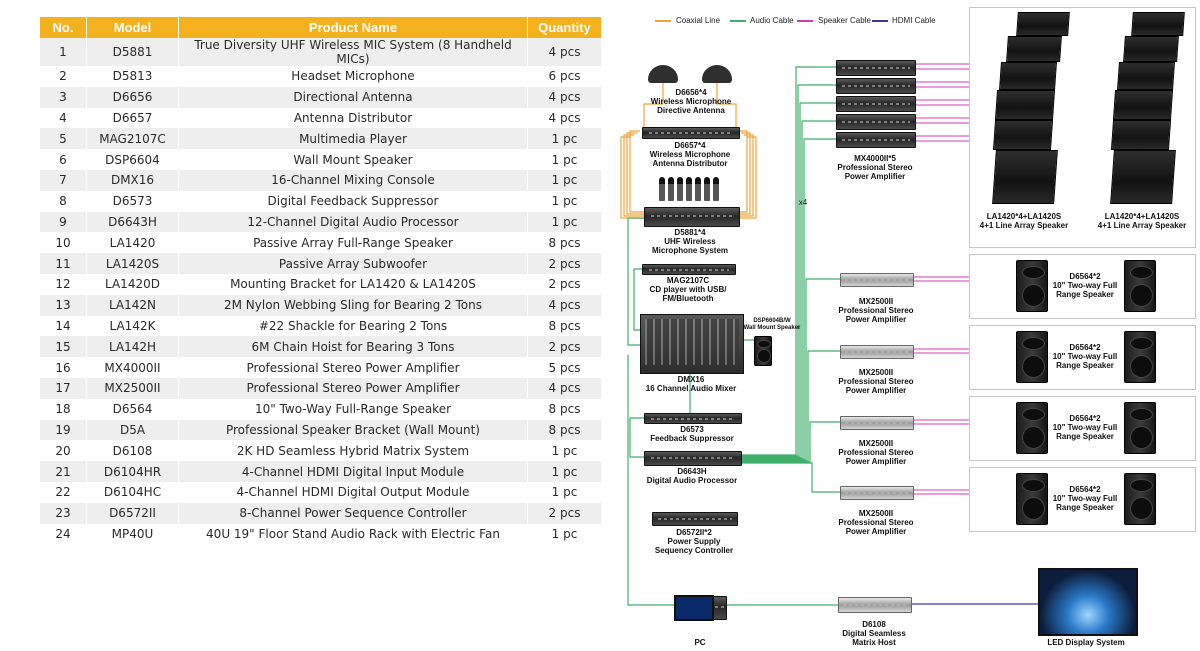  What do you see at coordinates (914, 20) in the screenshot?
I see `legend-hdmi: HDMI Cable` at bounding box center [914, 20].